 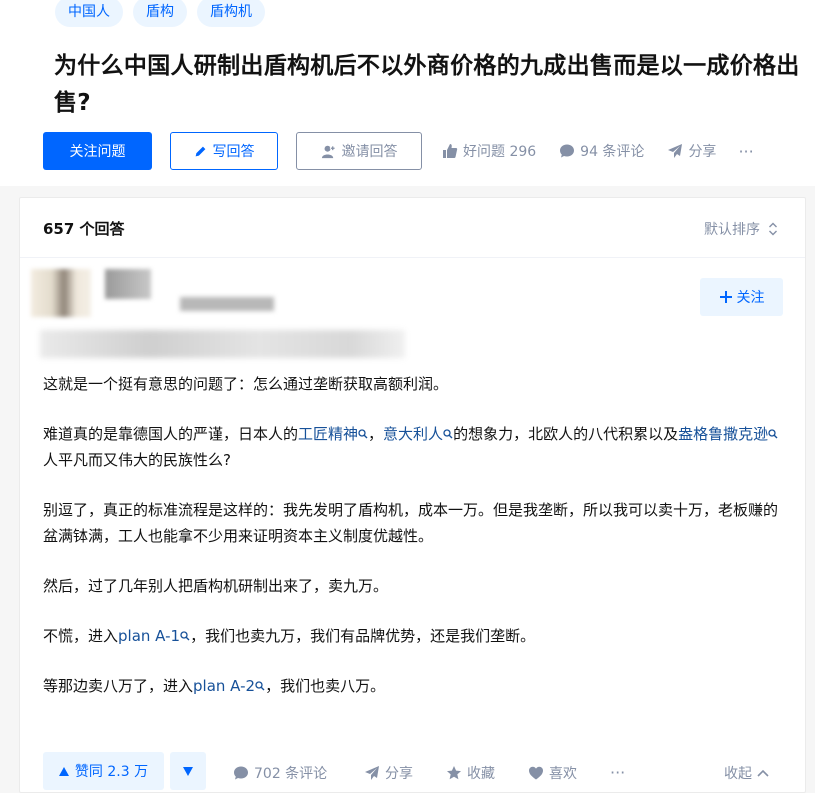 What do you see at coordinates (97, 151) in the screenshot?
I see `follow-question-button: 关注问题` at bounding box center [97, 151].